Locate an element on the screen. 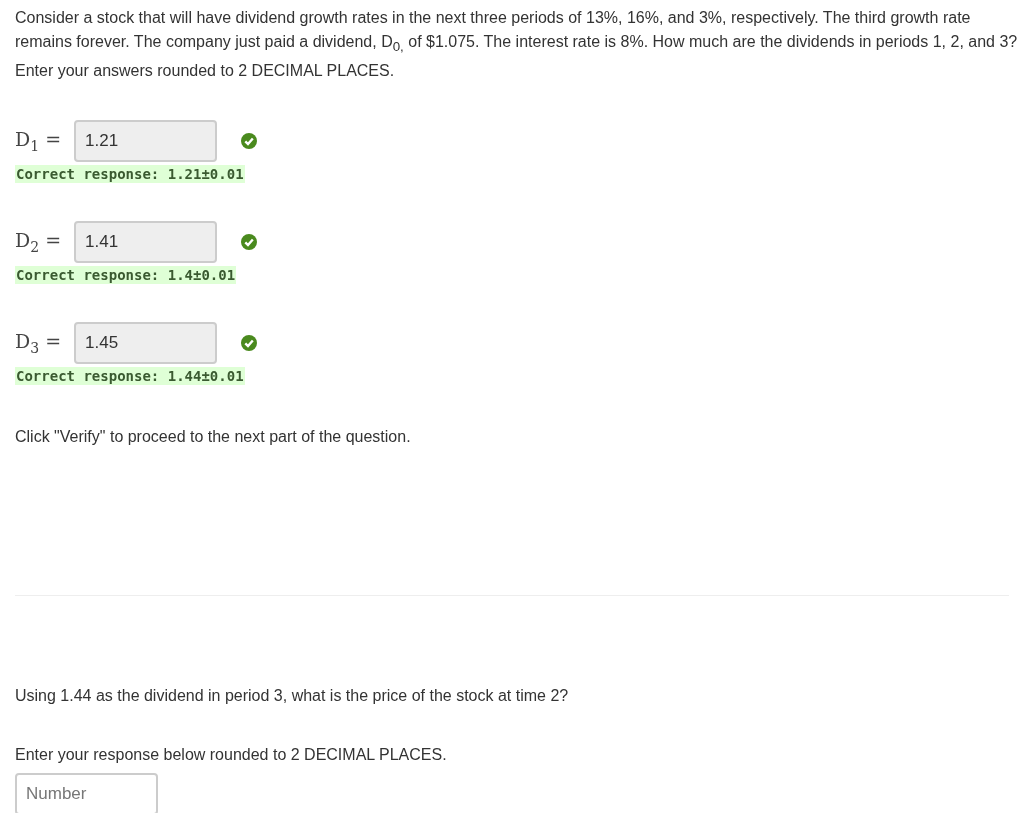 The image size is (1024, 813). variable-label: D$_{2}$ = is located at coordinates (39, 242).